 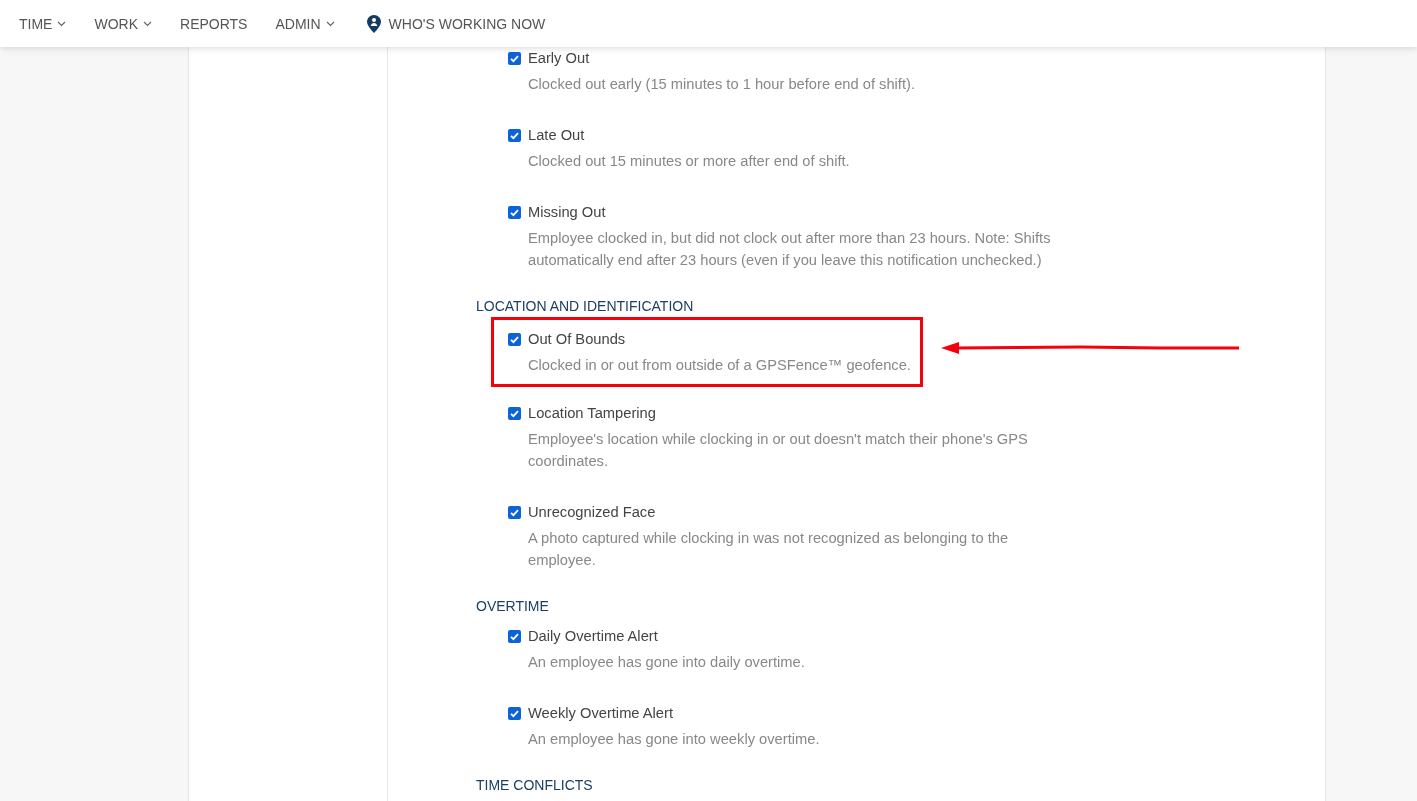 What do you see at coordinates (720, 365) in the screenshot?
I see `option-description: Clocked in or out from outside of a GPSFence™ geofence.` at bounding box center [720, 365].